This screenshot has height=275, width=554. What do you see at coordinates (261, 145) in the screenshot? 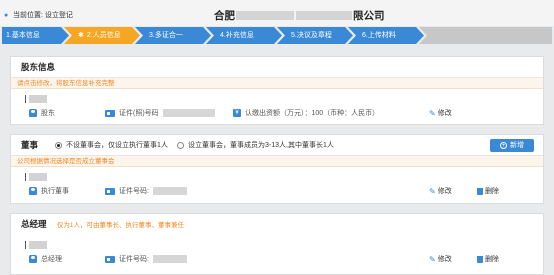
I see `option-with-board-label: 设立董事会，董事成员为3-13人,其中董事长1人` at bounding box center [261, 145].